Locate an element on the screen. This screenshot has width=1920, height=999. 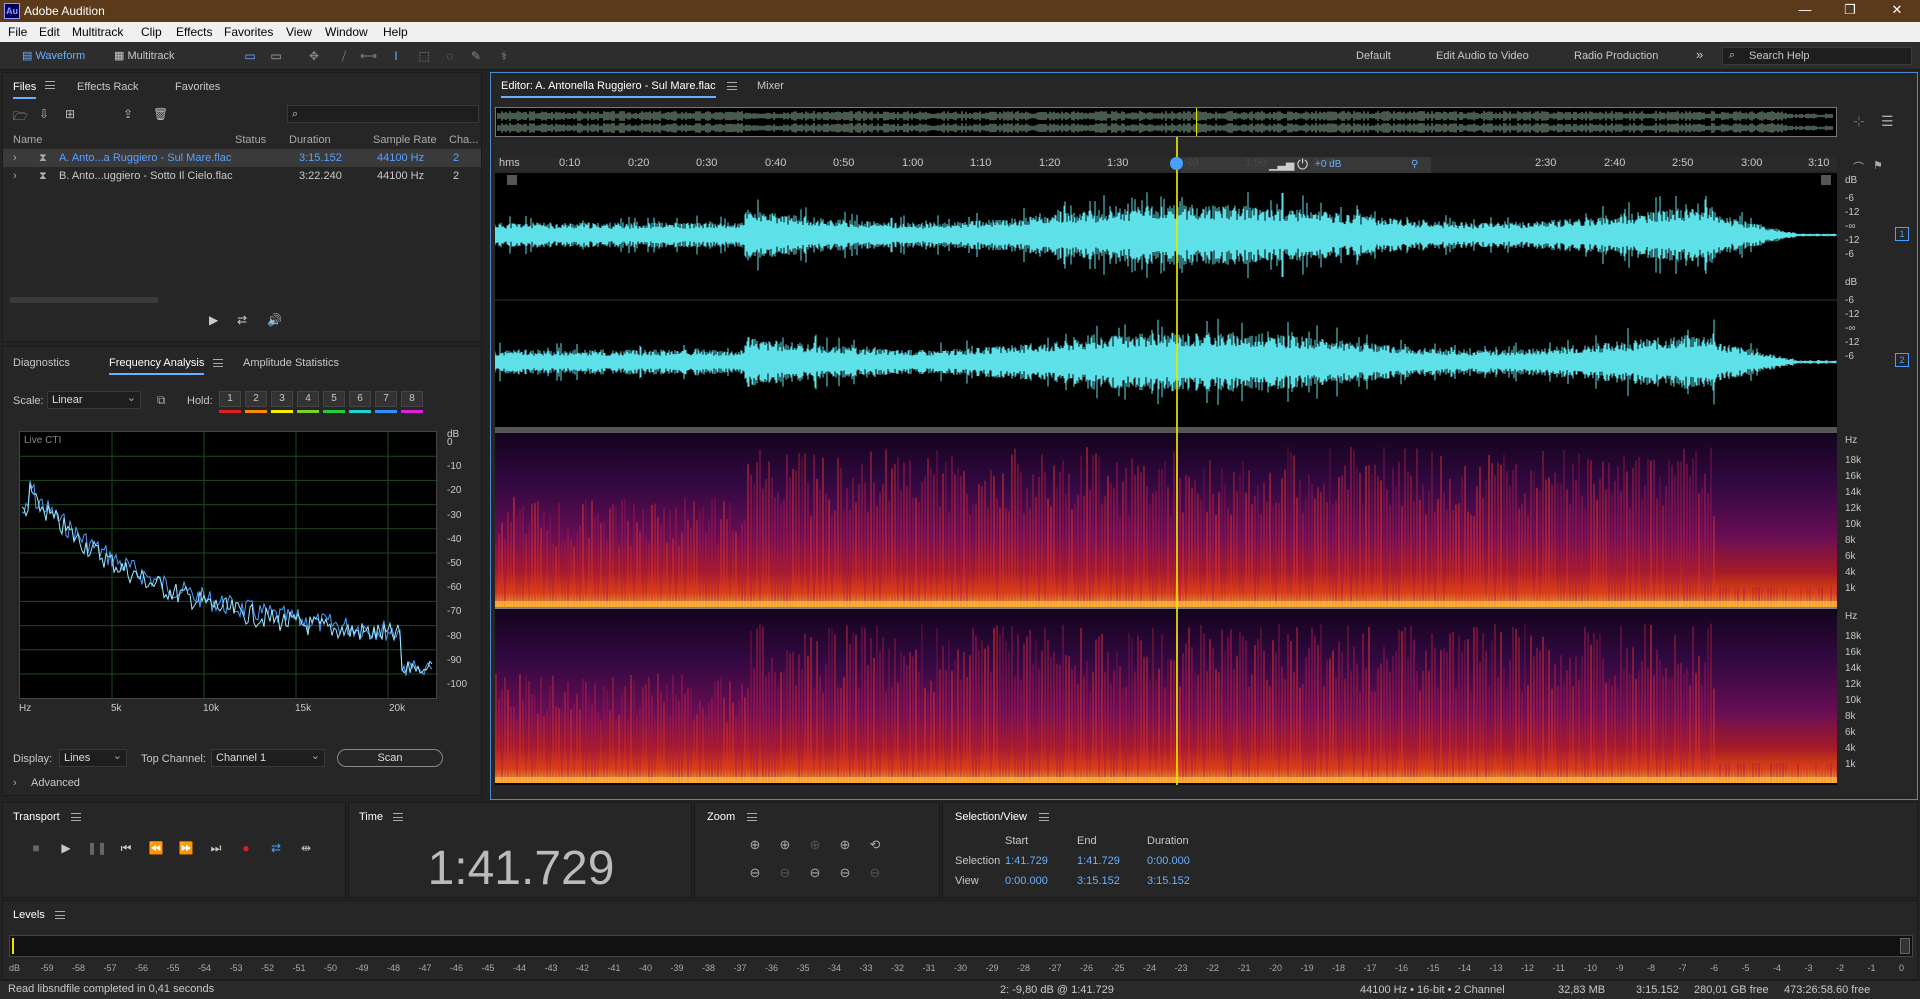
workspace-edit-audio-to-video: Edit Audio to Video is located at coordinates (1482, 56).